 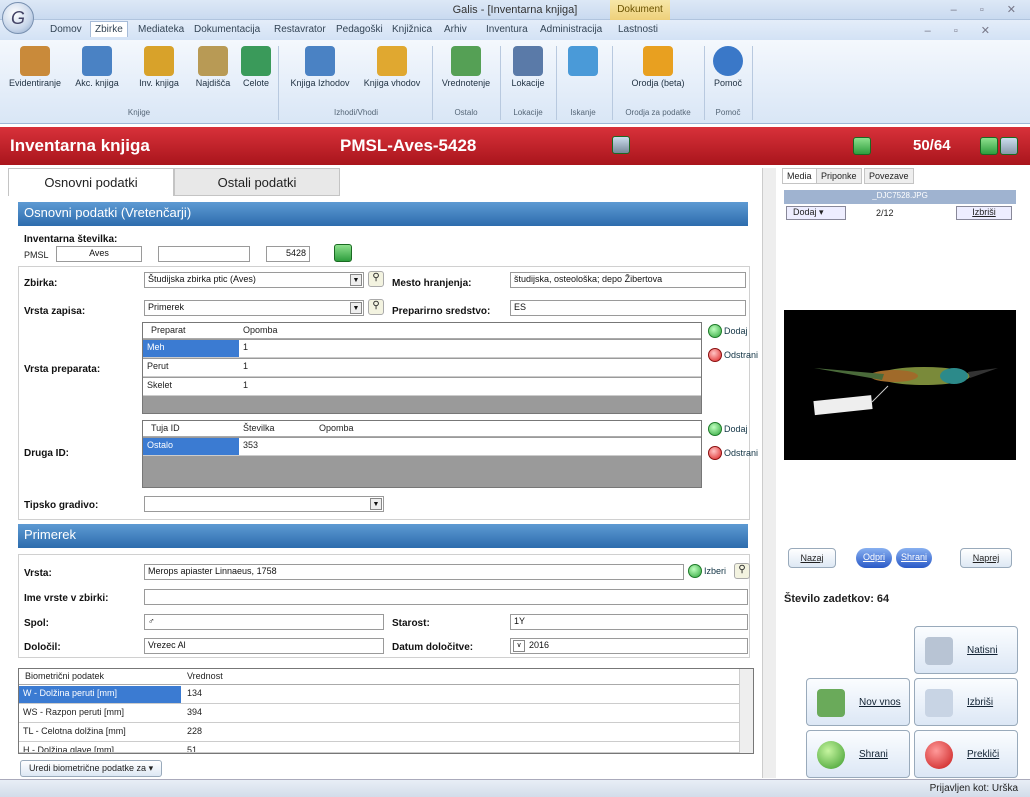 What do you see at coordinates (799, 176) in the screenshot?
I see `tab-media: Media` at bounding box center [799, 176].